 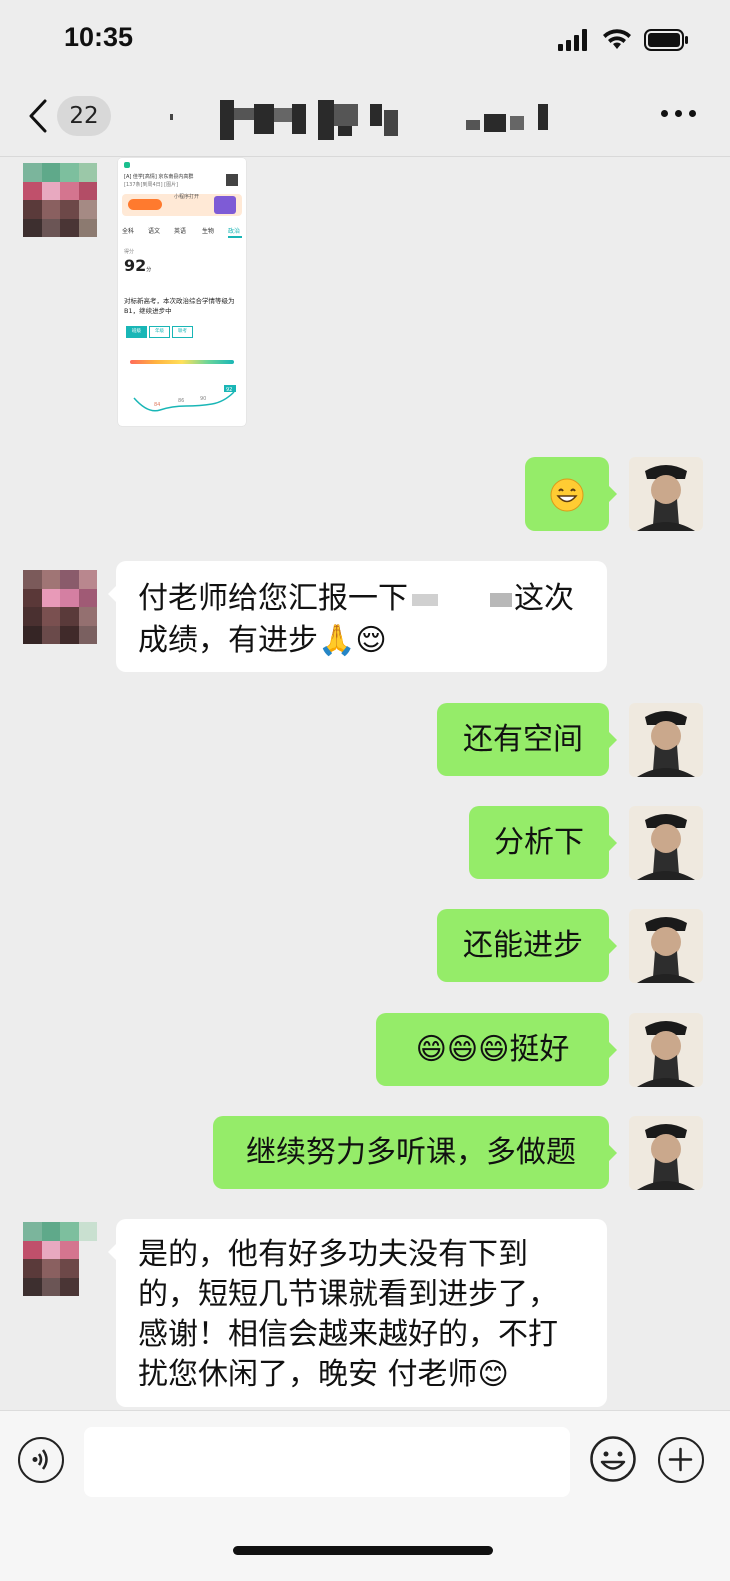 I want to click on svg-text: 84, so click(x=157, y=405).